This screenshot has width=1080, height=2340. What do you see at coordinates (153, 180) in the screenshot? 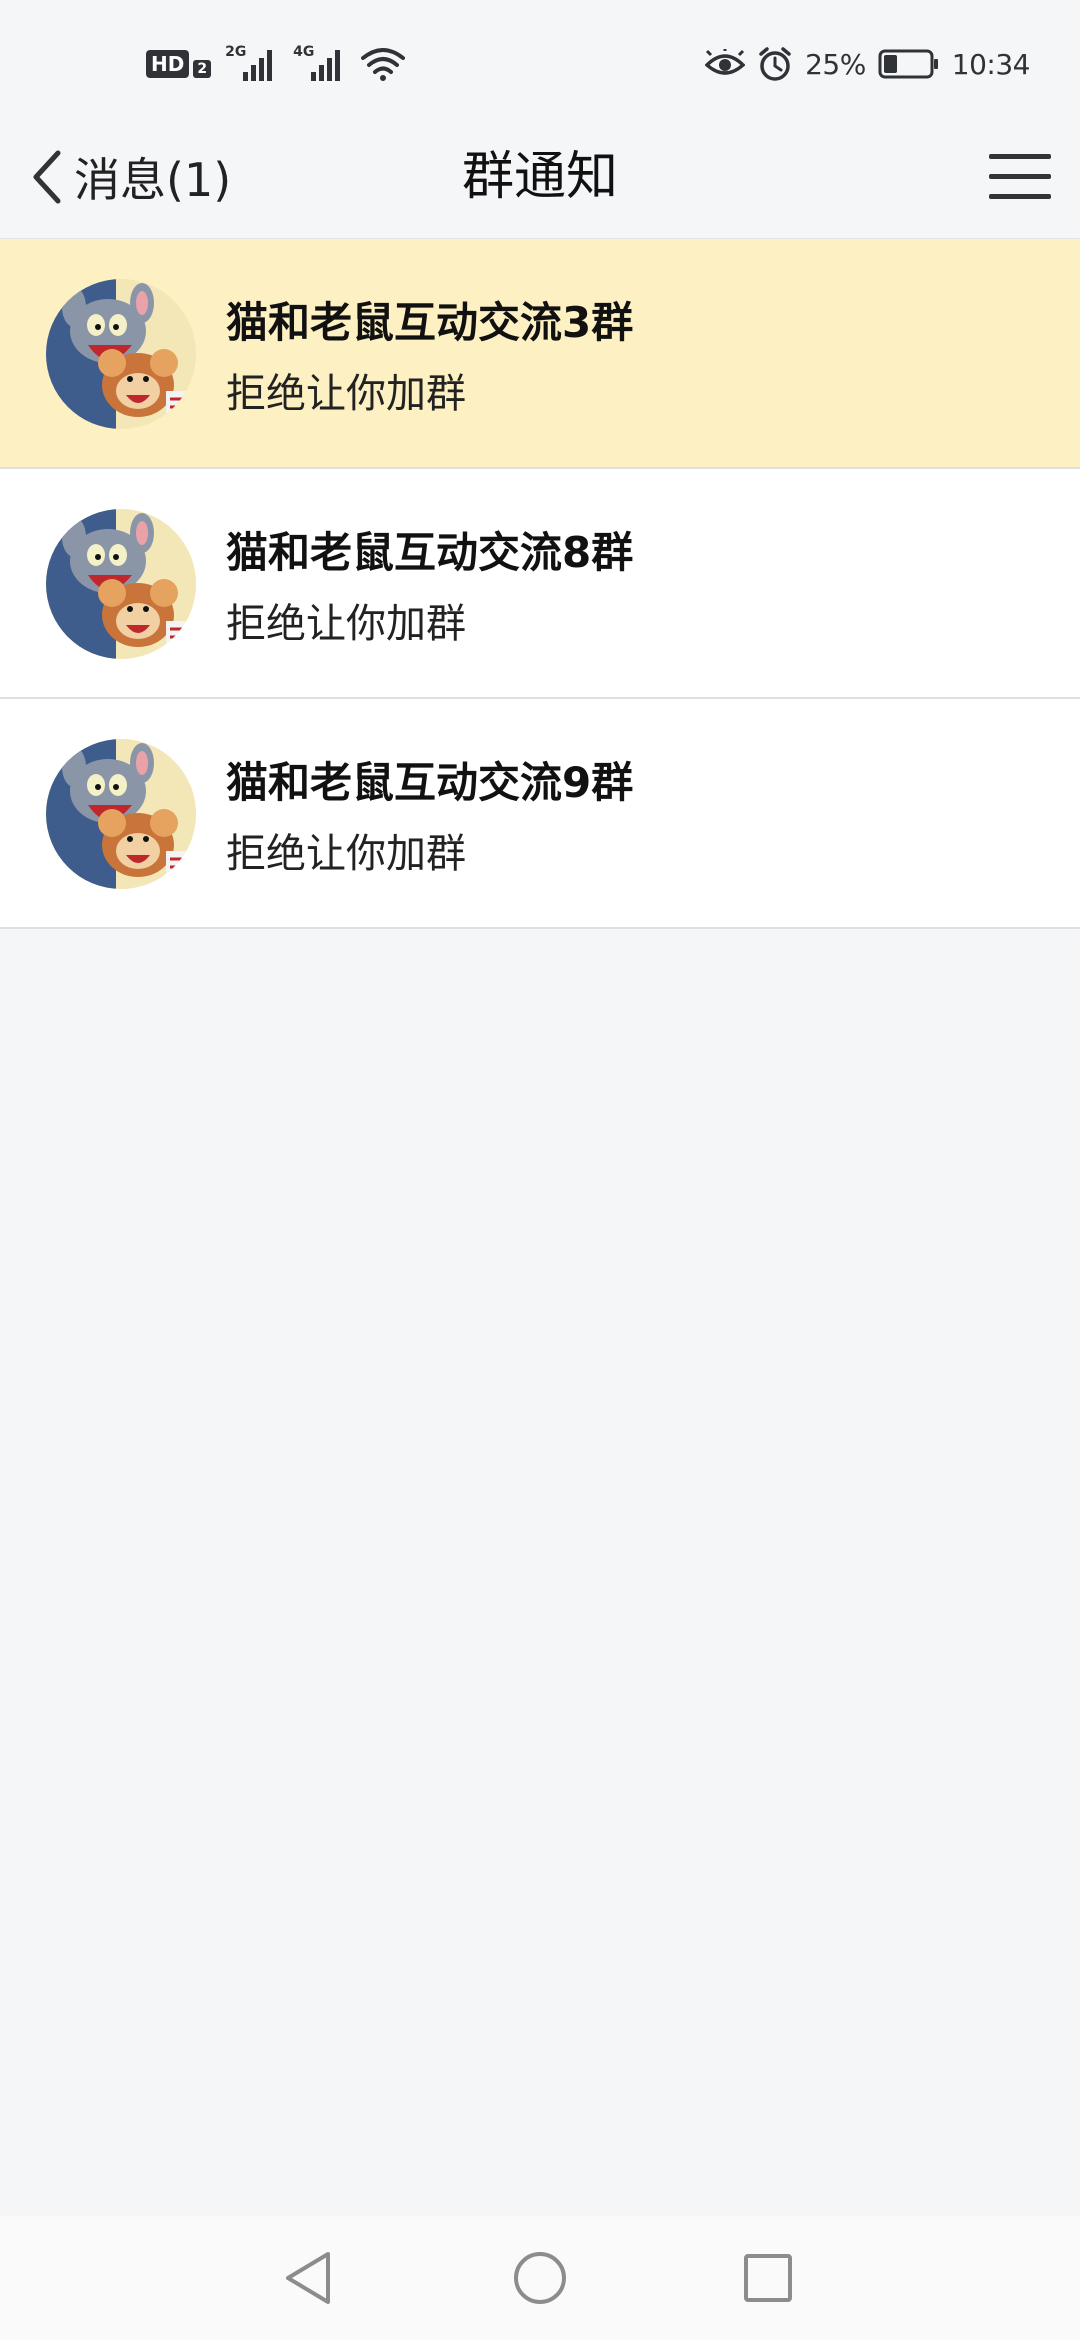
I see `back-label: 消息(1)` at bounding box center [153, 180].